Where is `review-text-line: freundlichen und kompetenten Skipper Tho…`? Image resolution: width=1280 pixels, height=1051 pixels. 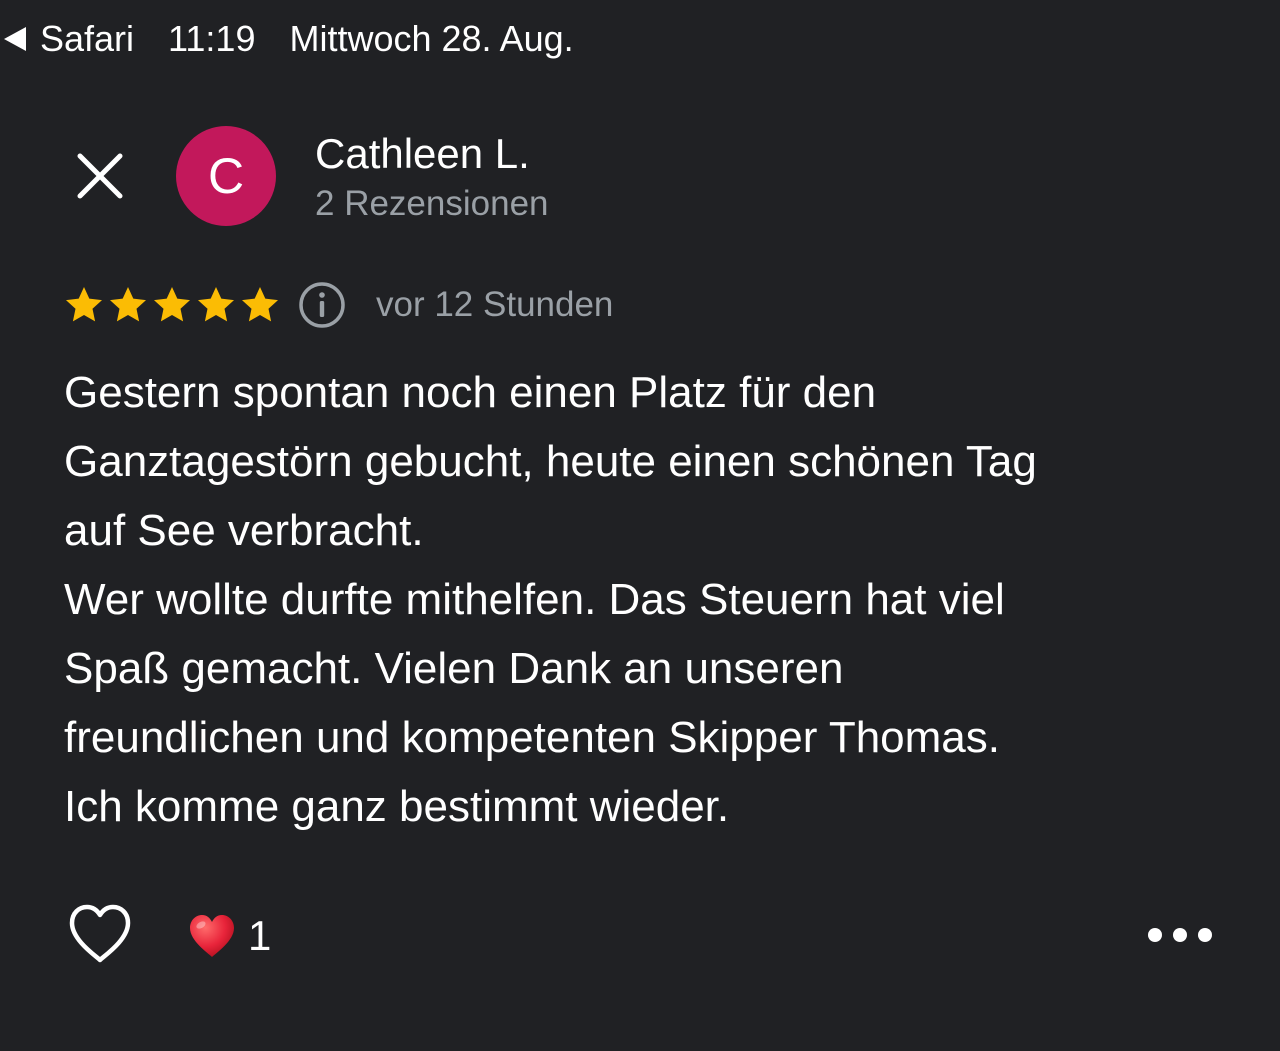 review-text-line: freundlichen und kompetenten Skipper Tho… is located at coordinates (532, 737).